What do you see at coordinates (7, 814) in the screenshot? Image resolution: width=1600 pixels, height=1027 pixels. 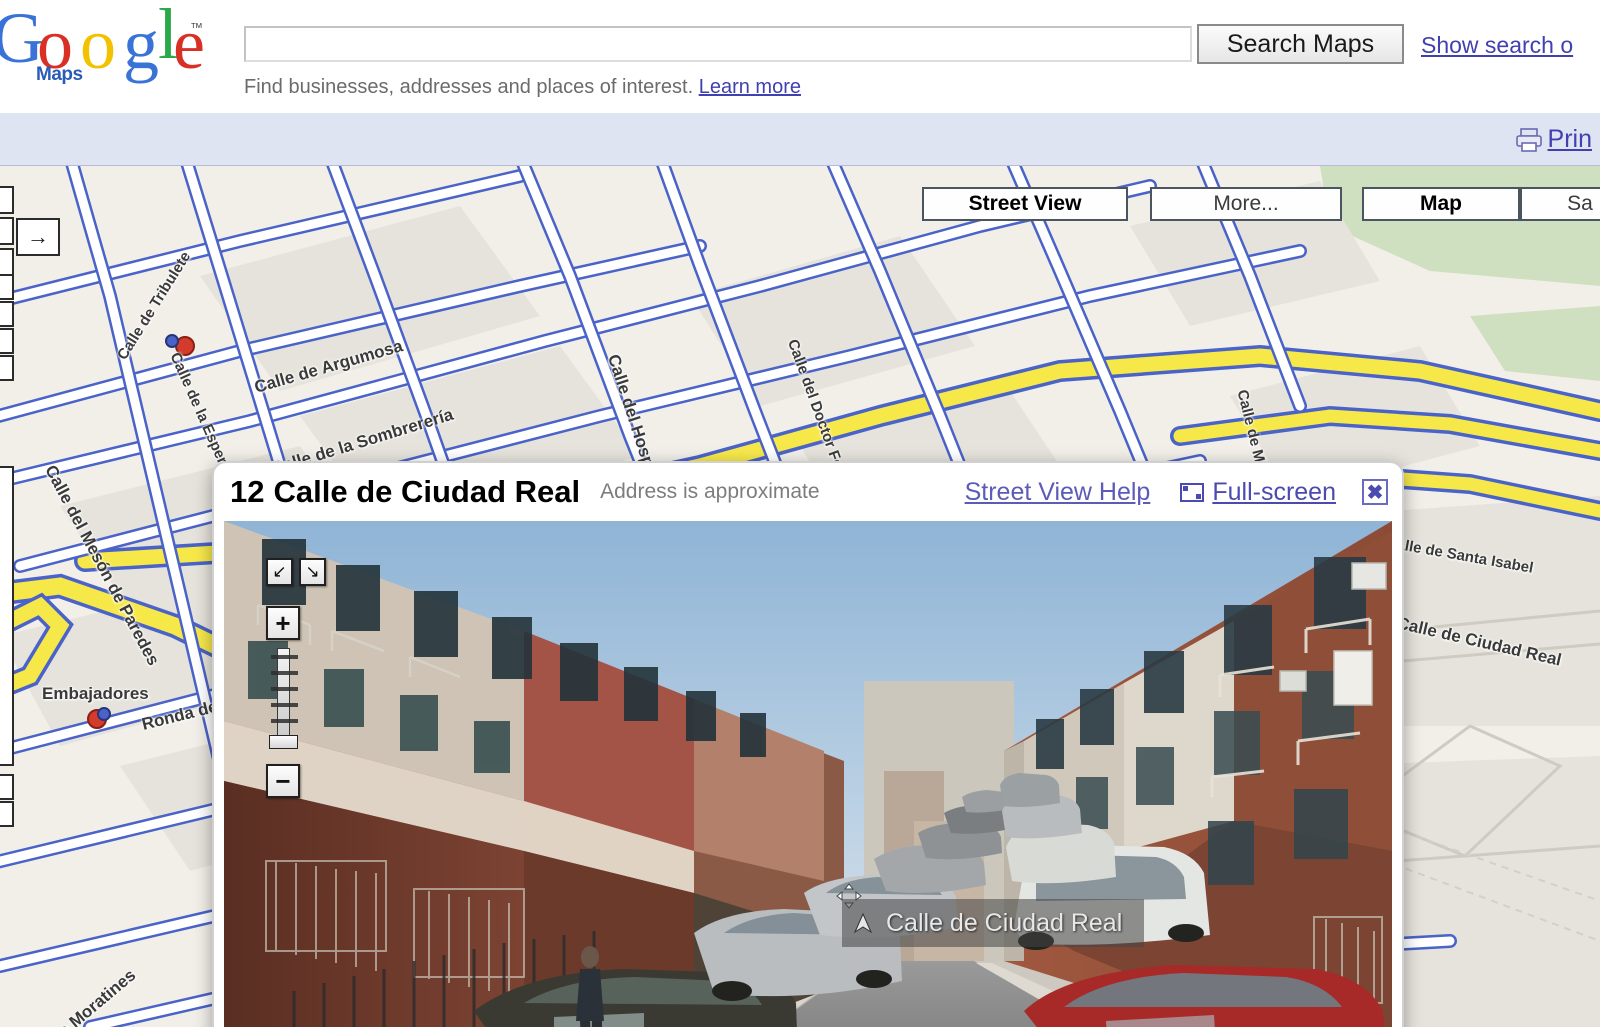 I see `map-zoom-out-button` at bounding box center [7, 814].